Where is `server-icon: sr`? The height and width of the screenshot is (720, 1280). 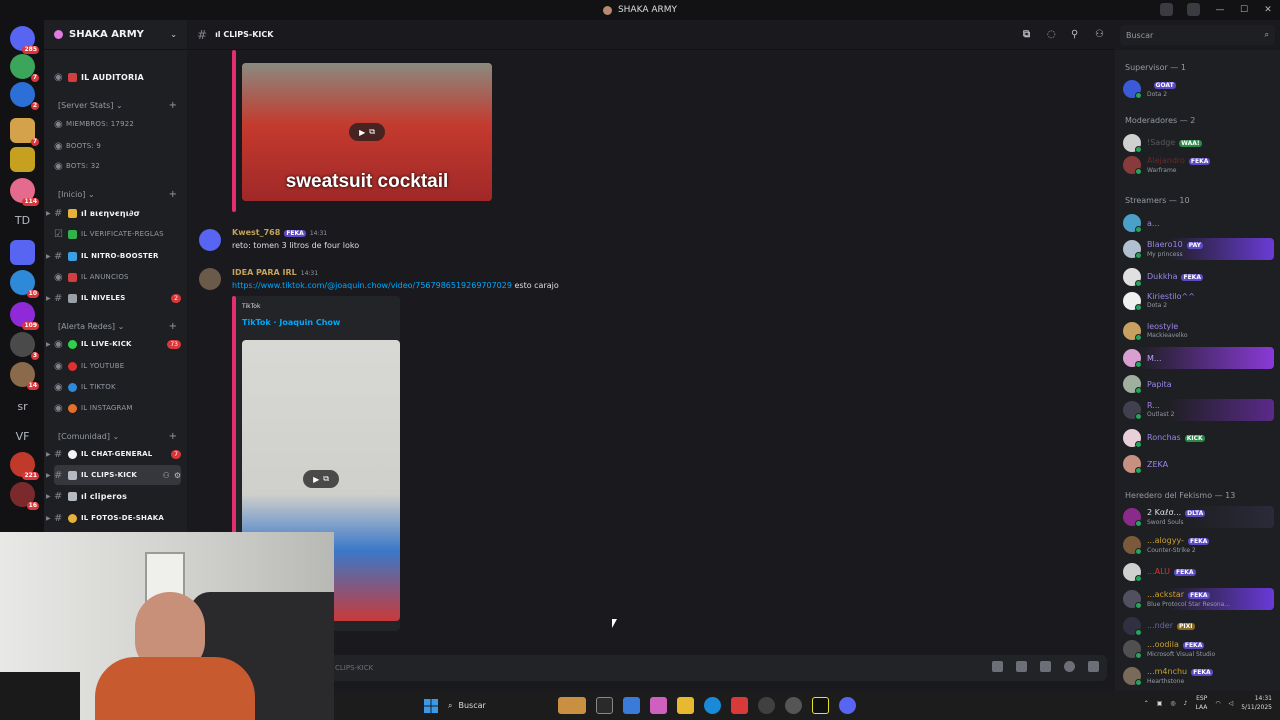 server-icon: sr is located at coordinates (22, 406).